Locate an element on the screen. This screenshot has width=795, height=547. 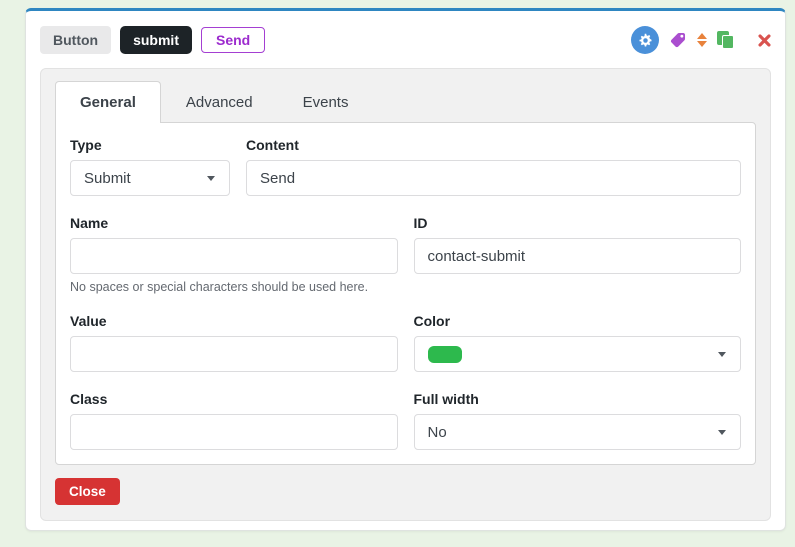
element-toolbar: Button submit Send is located at coordinates (405, 40).